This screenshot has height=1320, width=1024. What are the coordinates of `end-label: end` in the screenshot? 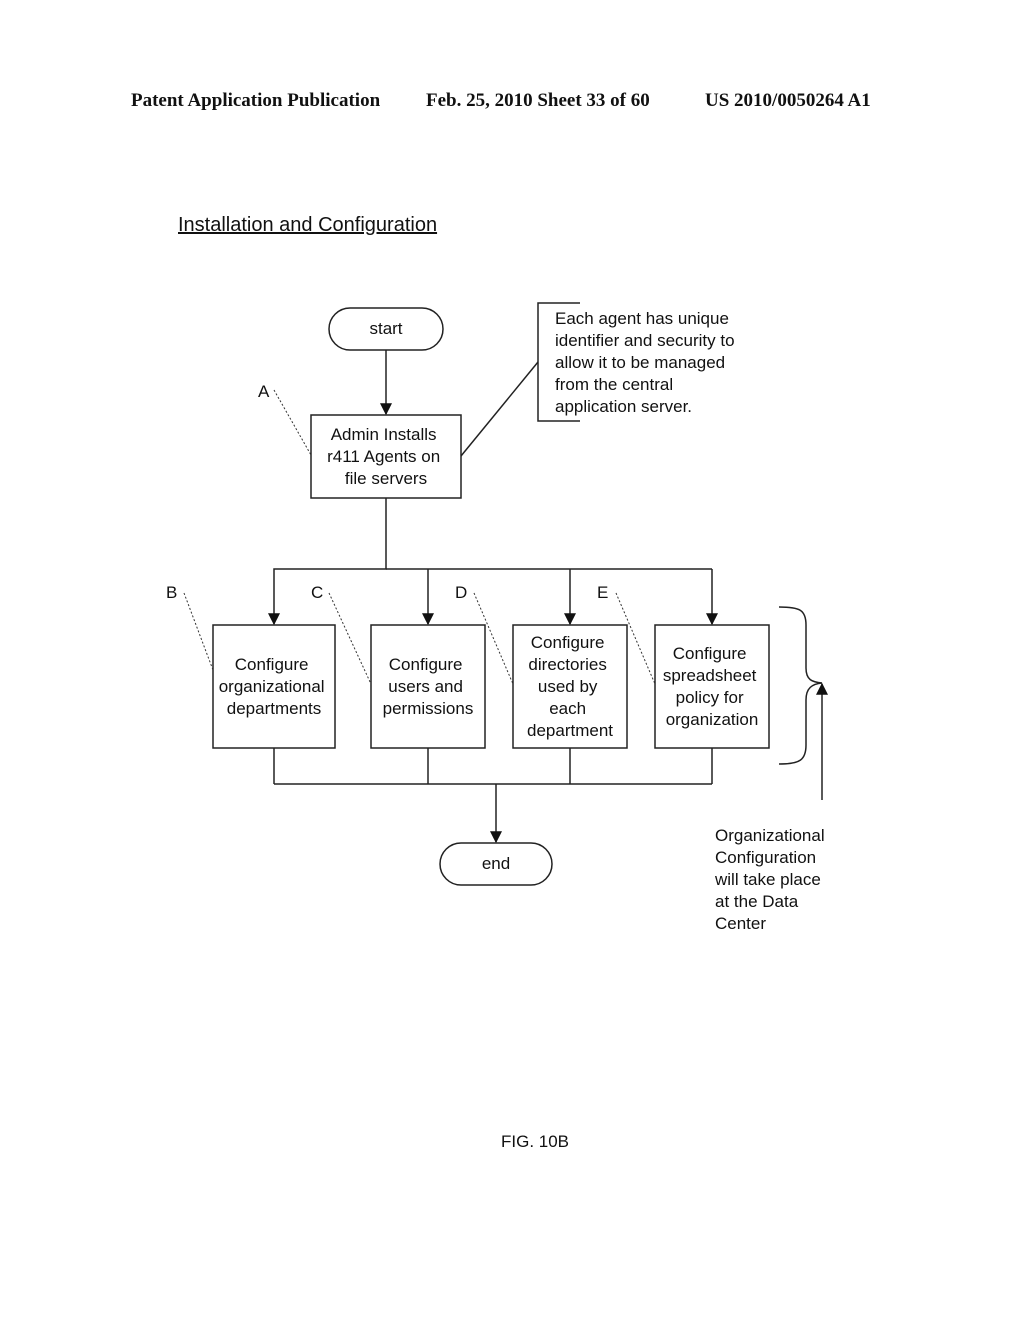 It's located at (496, 863).